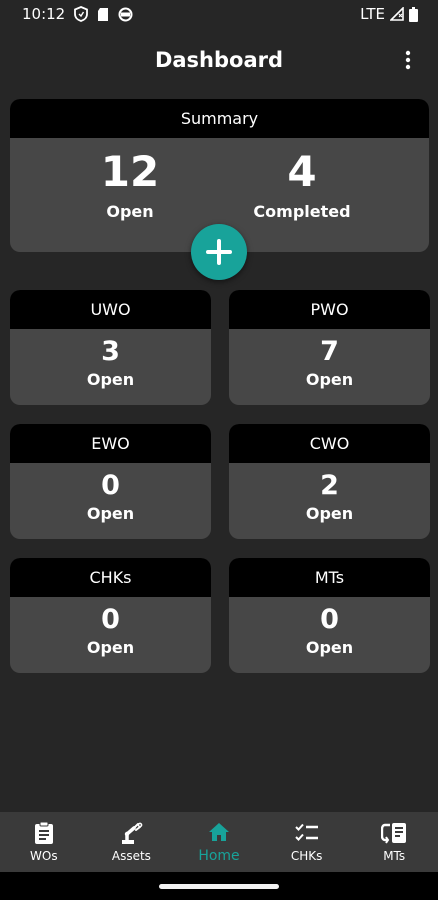  I want to click on card-body: 2 Open, so click(329, 501).